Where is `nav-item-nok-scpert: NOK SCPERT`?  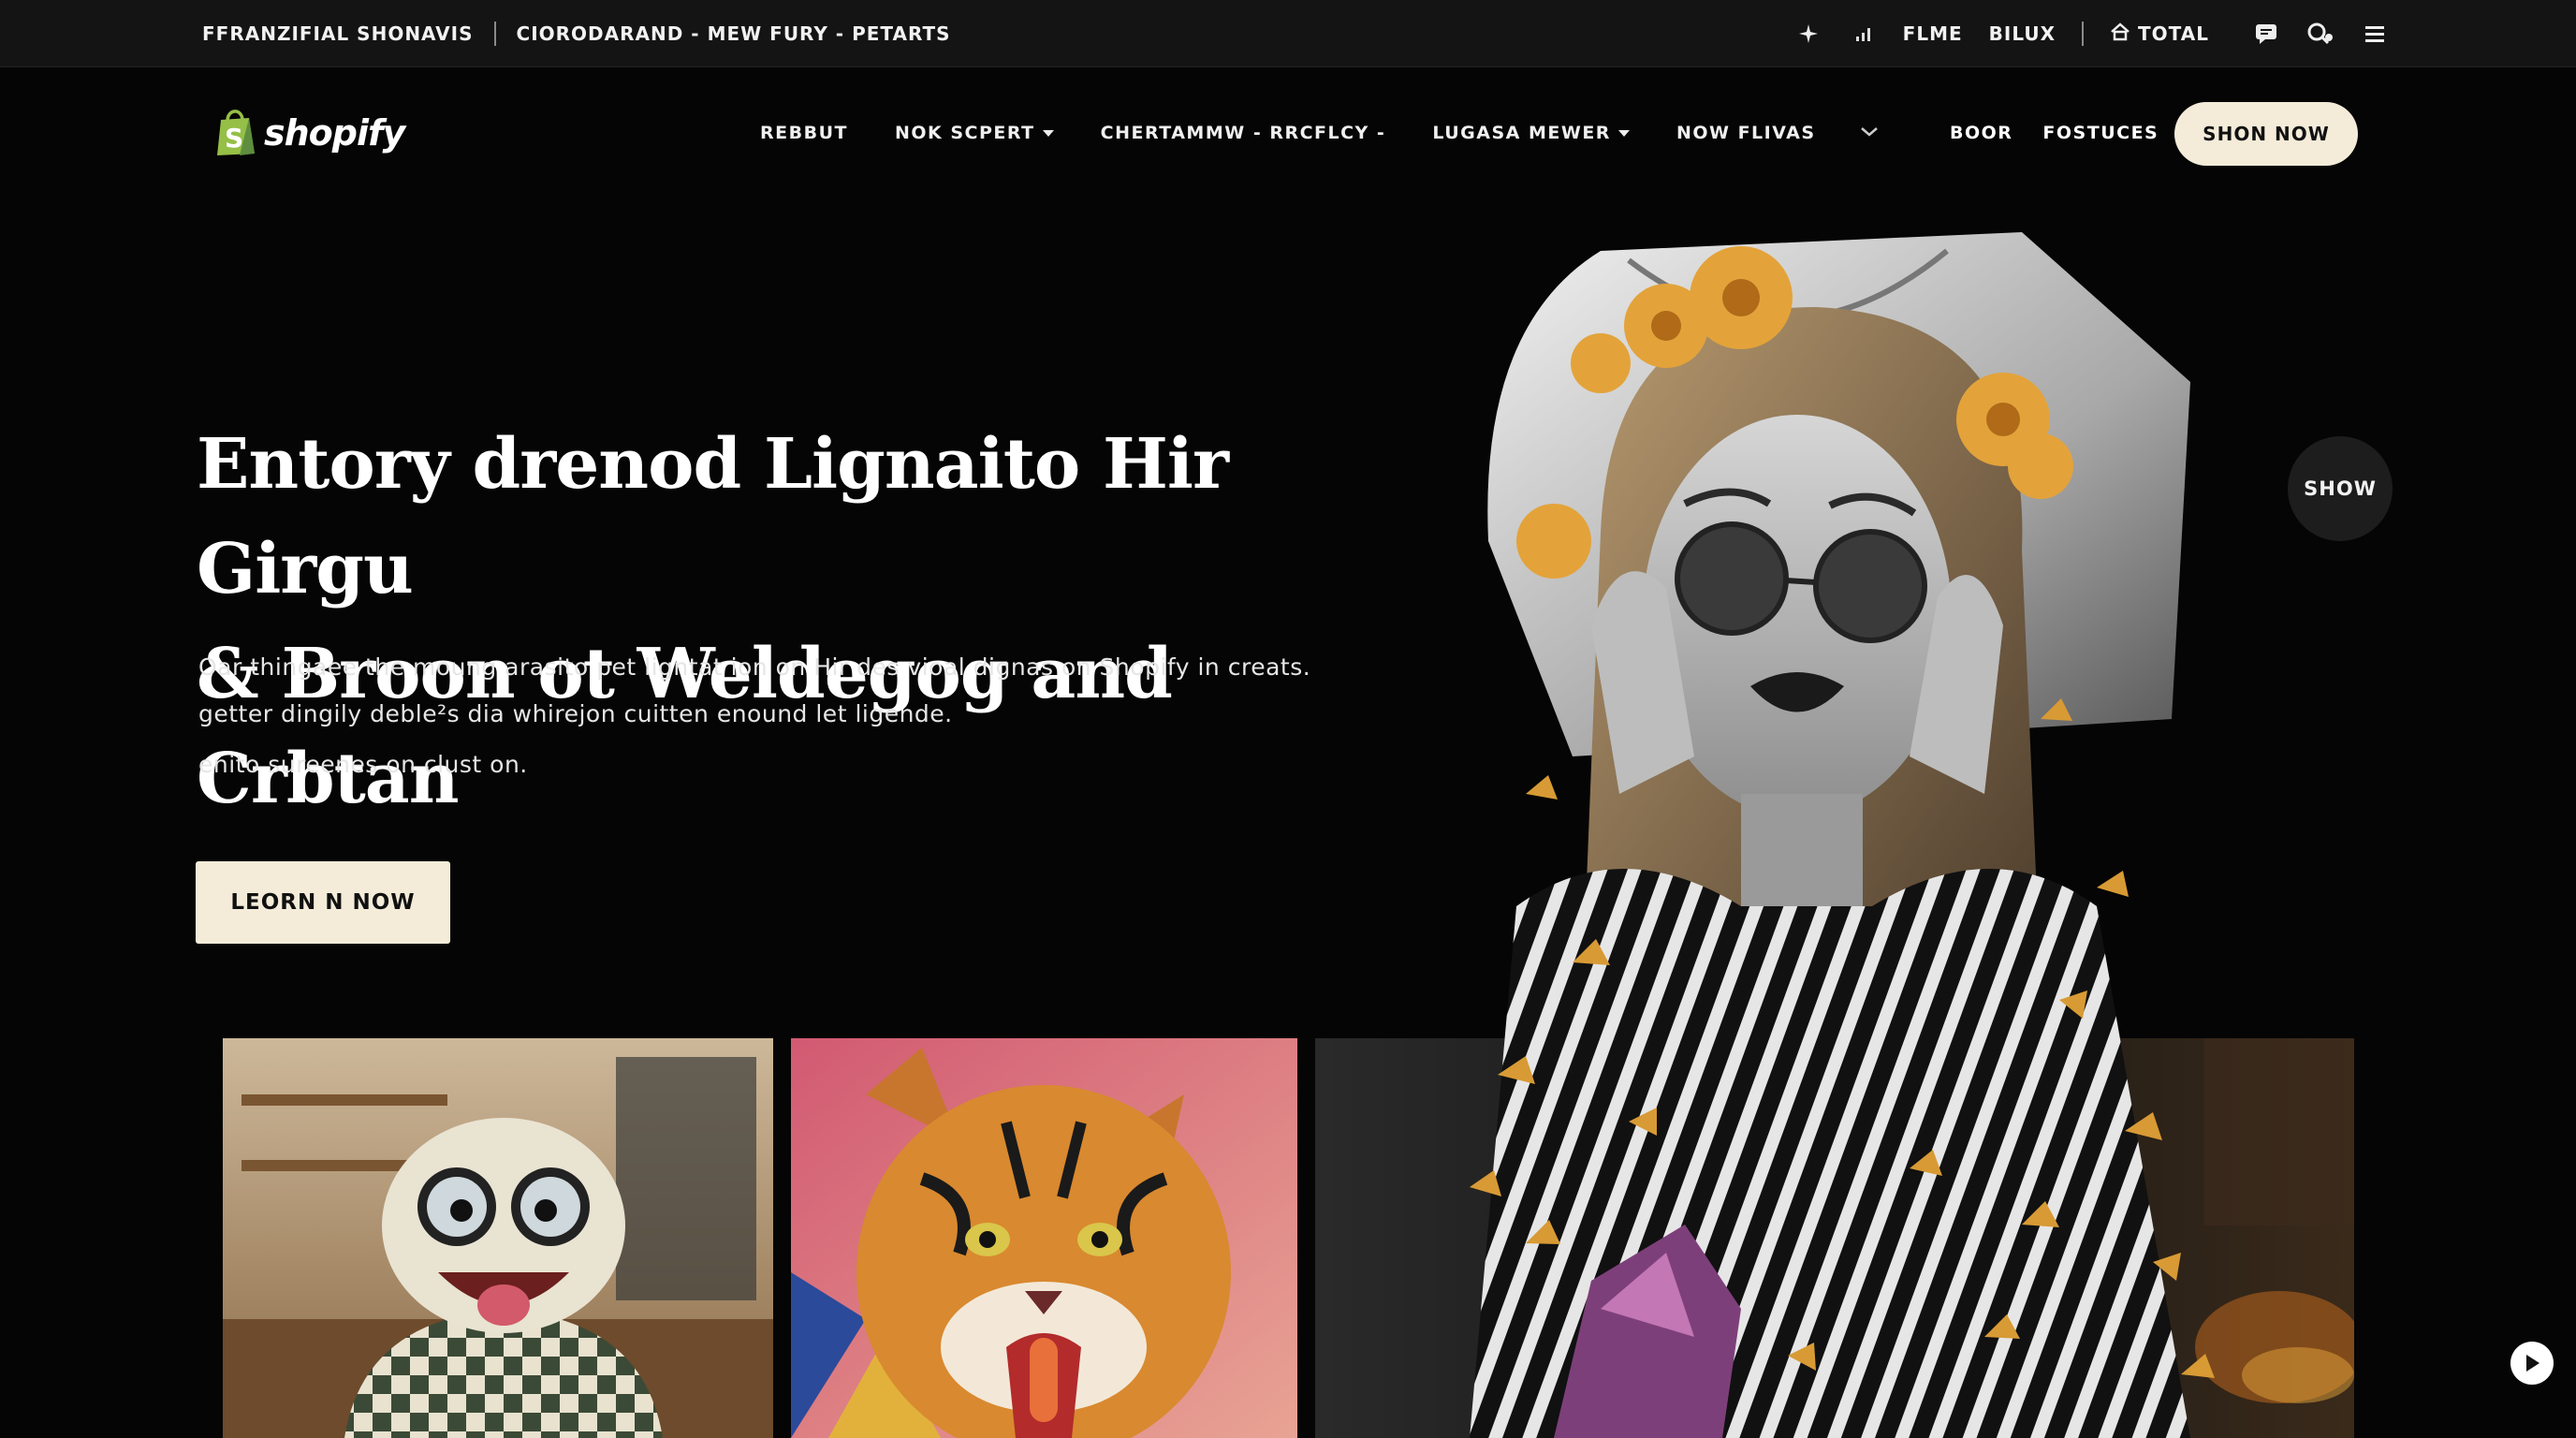
nav-item-nok-scpert: NOK SCPERT is located at coordinates (974, 133).